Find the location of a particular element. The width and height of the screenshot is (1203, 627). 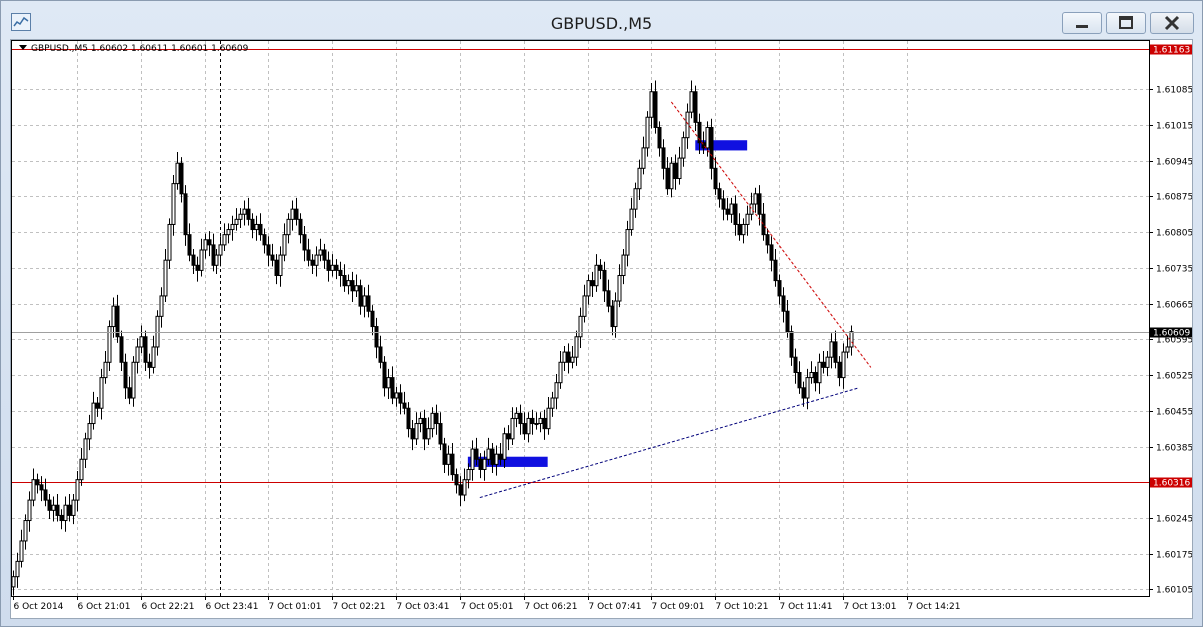

current-price-label: 1.60609 is located at coordinates (1171, 334).